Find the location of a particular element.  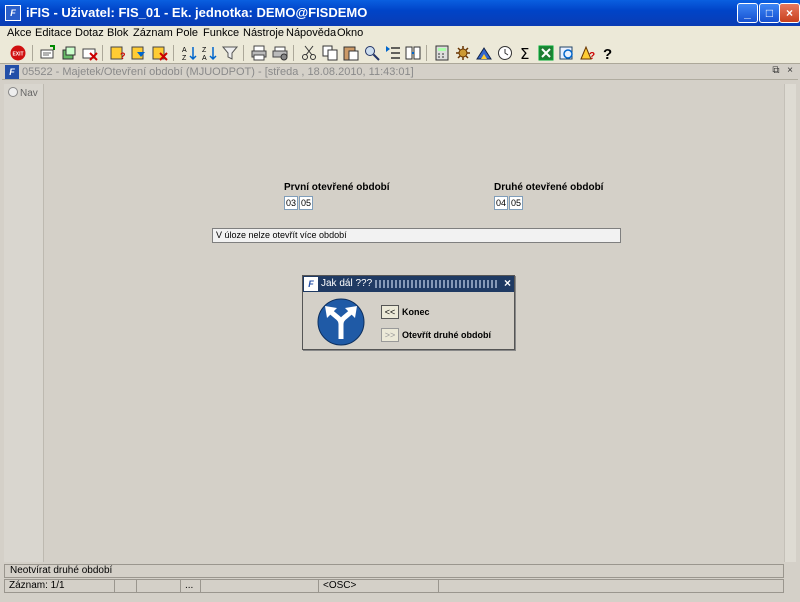

first-period-label: První otevřené období is located at coordinates (337, 187).